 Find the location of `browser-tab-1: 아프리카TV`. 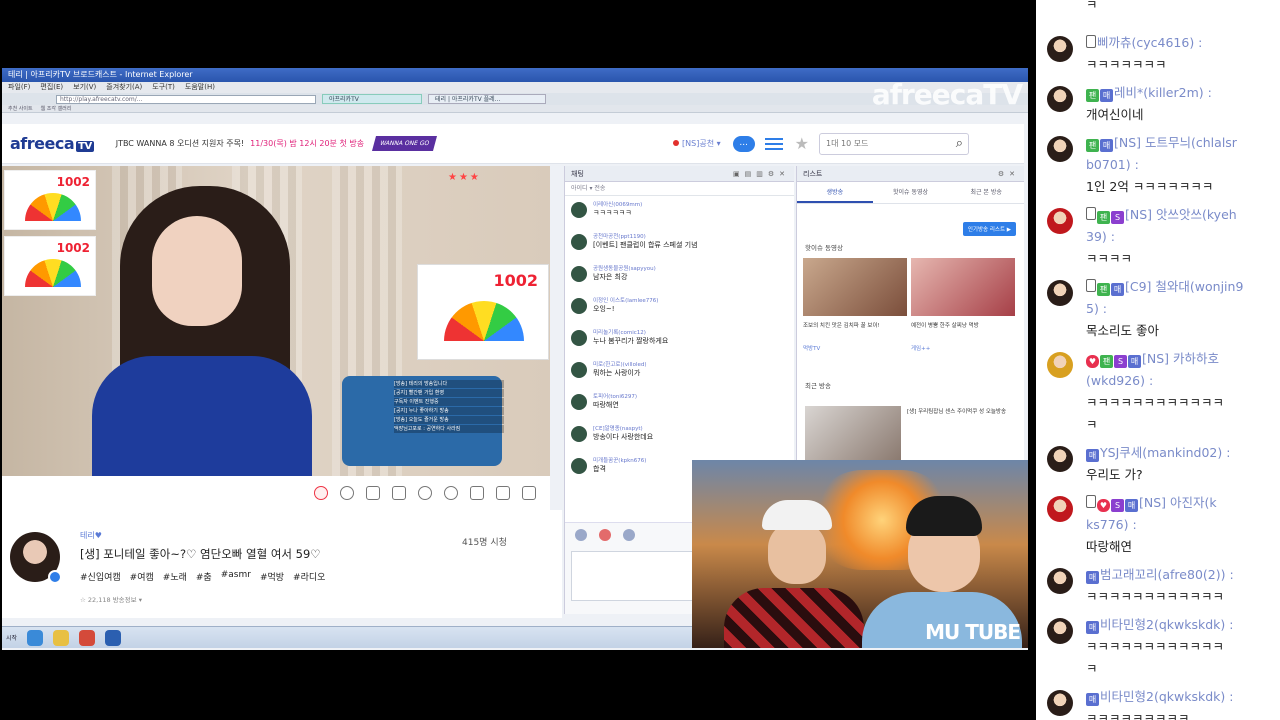

browser-tab-1: 아프리카TV is located at coordinates (372, 99).